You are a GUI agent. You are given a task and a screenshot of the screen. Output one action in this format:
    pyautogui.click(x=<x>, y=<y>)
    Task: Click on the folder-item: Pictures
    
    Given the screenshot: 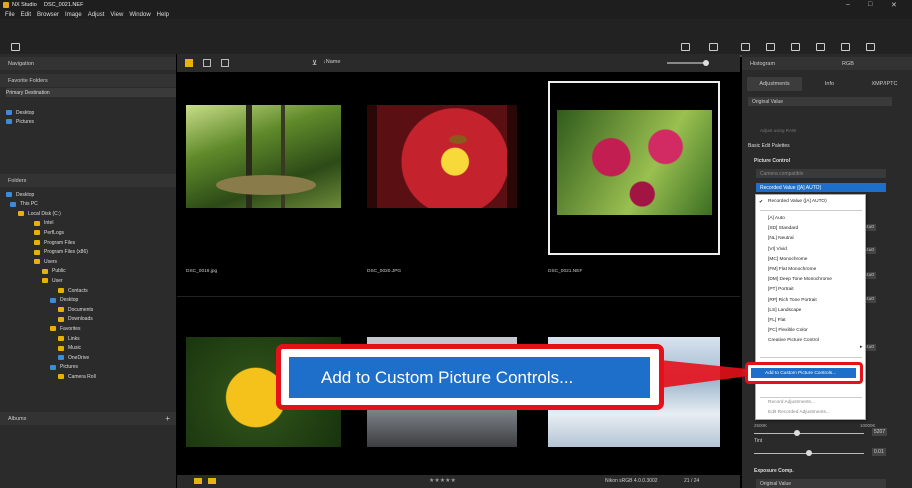 What is the action you would take?
    pyautogui.click(x=64, y=367)
    